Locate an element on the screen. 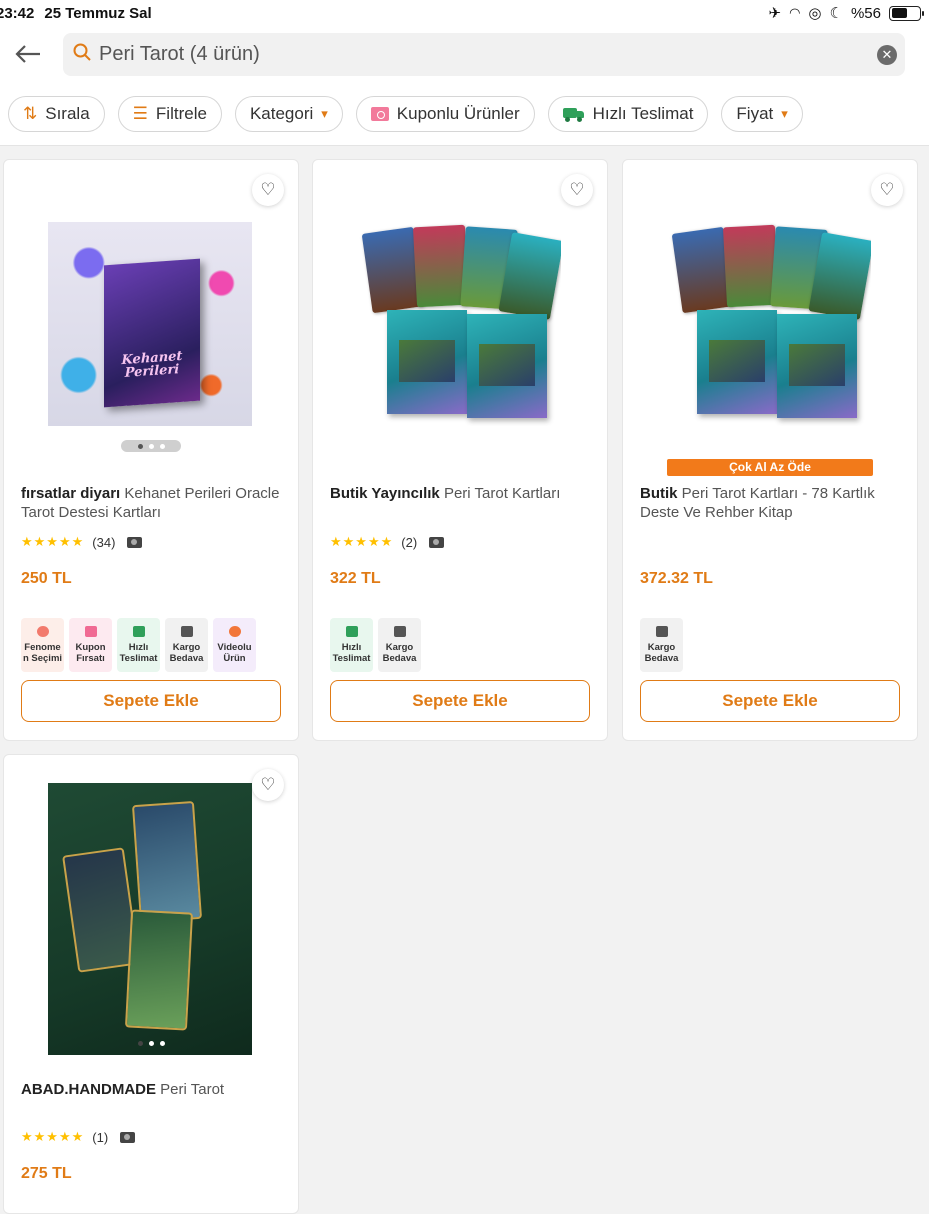 Image resolution: width=929 pixels, height=1214 pixels. sort-label: Sırala is located at coordinates (67, 113).